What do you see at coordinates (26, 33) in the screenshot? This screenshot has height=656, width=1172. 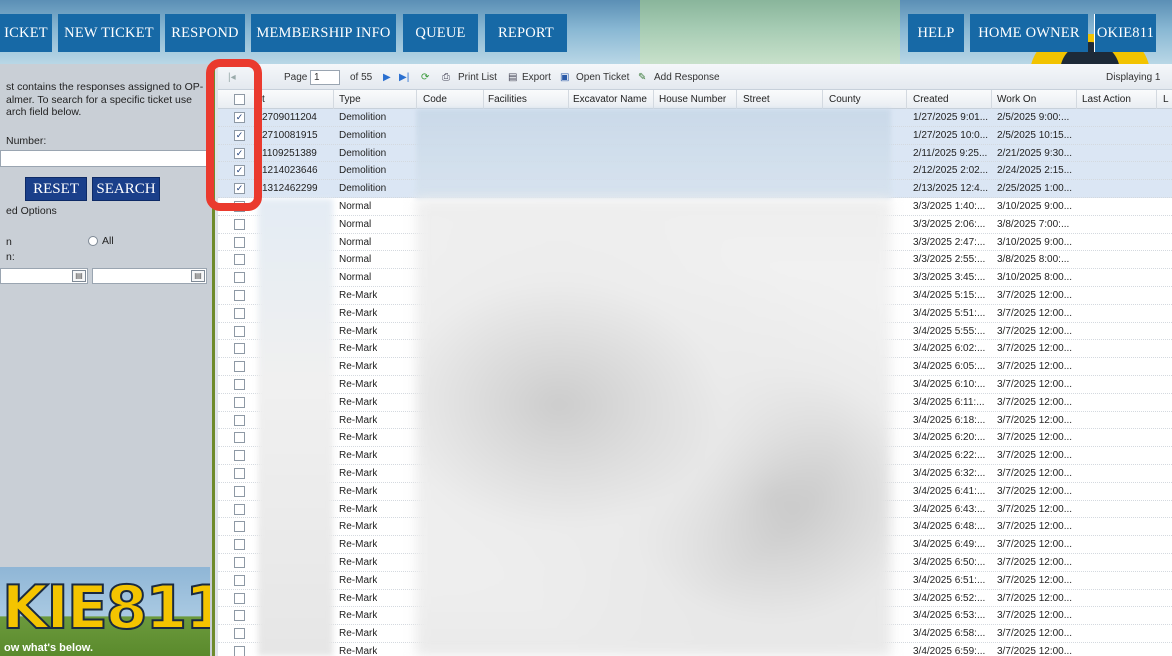 I see `nav-ticket: ICKET` at bounding box center [26, 33].